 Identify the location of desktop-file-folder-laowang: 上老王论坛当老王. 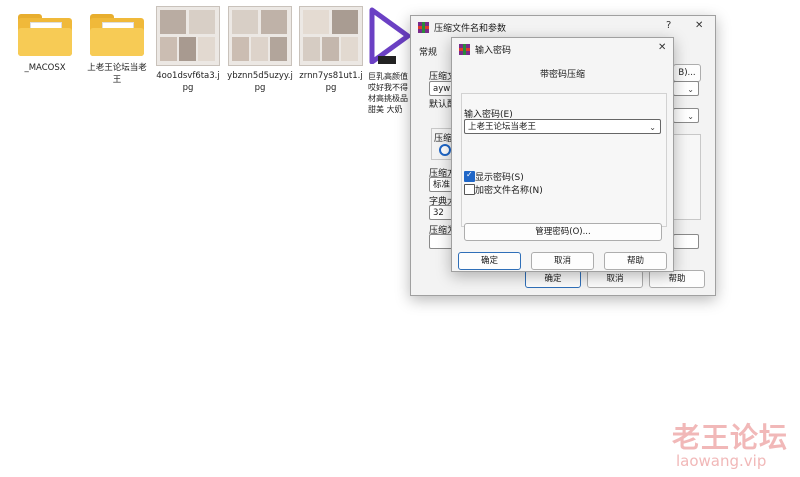
(117, 46).